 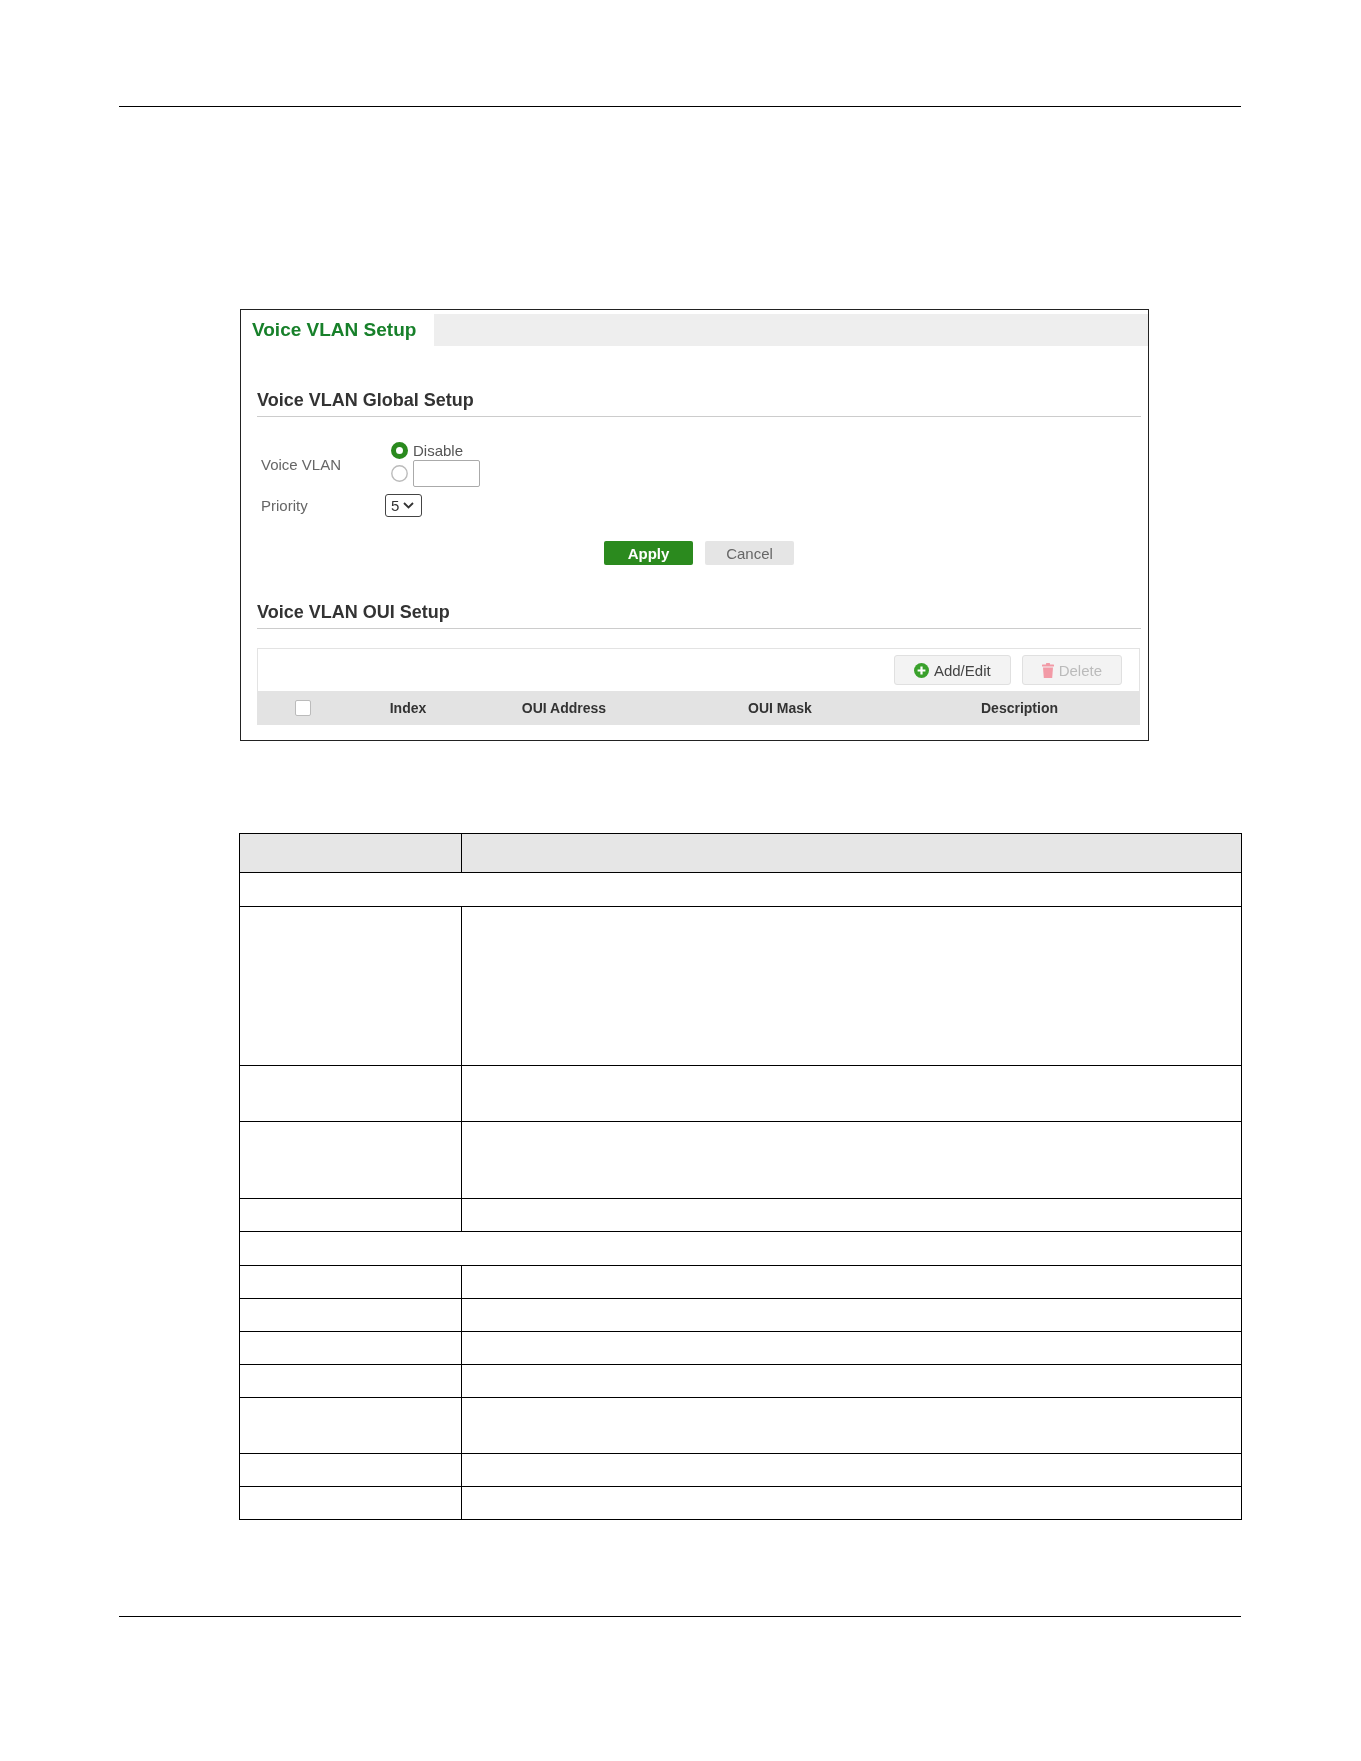 What do you see at coordinates (301, 464) in the screenshot?
I see `field-label: Voice VLAN` at bounding box center [301, 464].